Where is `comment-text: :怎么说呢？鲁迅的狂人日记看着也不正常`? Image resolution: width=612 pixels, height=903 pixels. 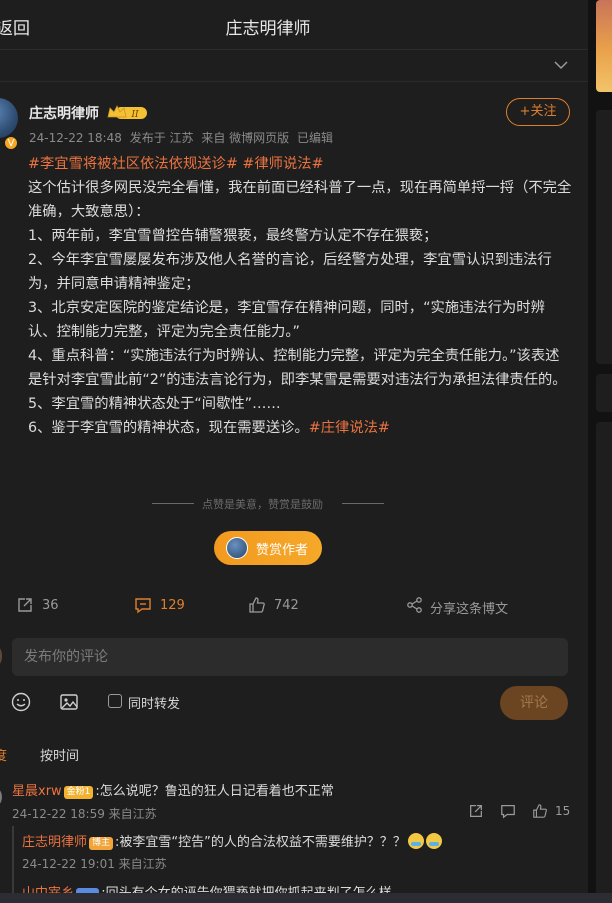 comment-text: :怎么说呢？鲁迅的狂人日记看着也不正常 is located at coordinates (214, 791).